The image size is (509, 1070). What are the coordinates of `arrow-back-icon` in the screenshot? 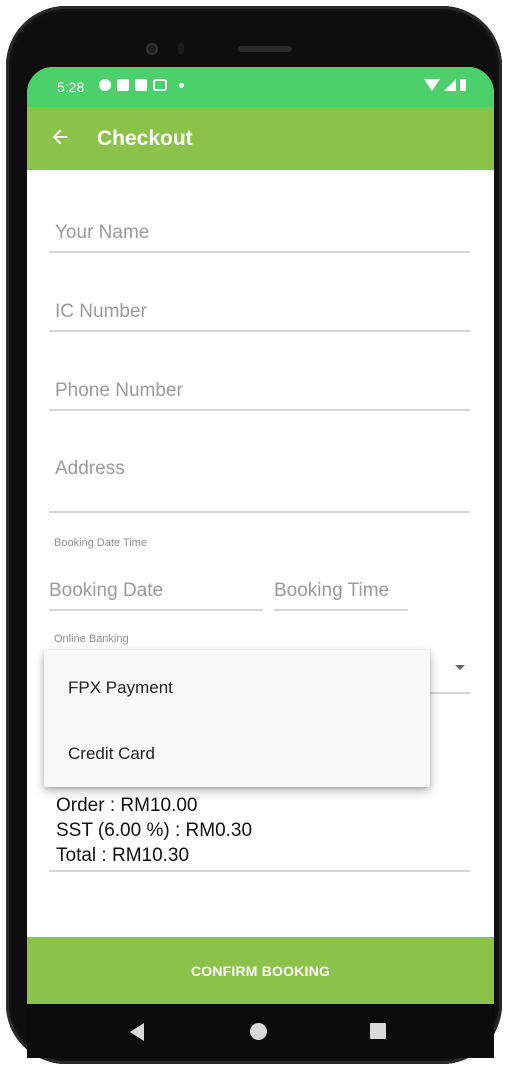 It's located at (60, 137).